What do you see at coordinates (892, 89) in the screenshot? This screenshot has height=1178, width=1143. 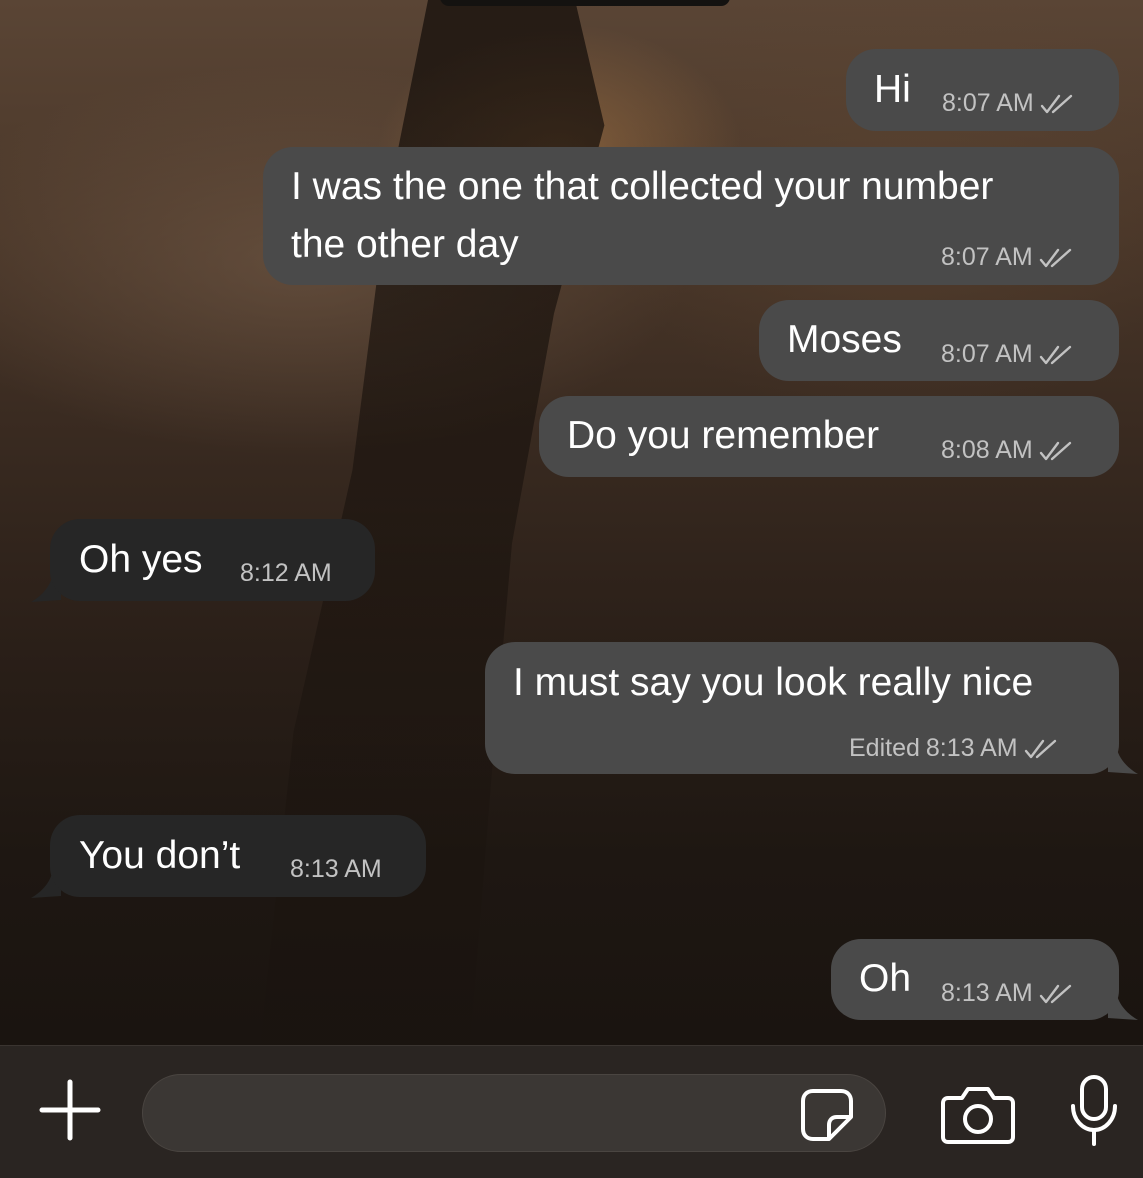 I see `message-text: Hi` at bounding box center [892, 89].